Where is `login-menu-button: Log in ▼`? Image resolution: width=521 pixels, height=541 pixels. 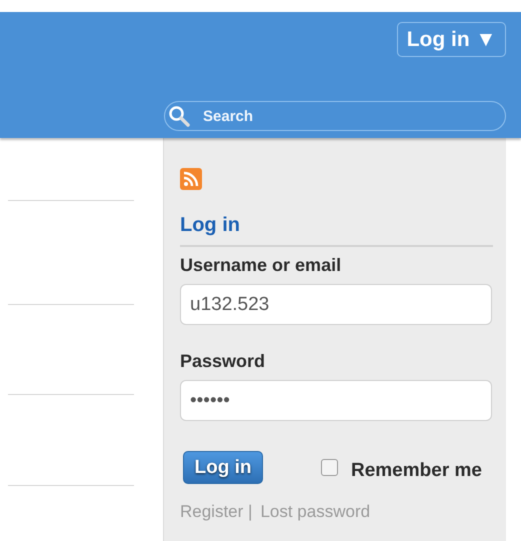 login-menu-button: Log in ▼ is located at coordinates (451, 39).